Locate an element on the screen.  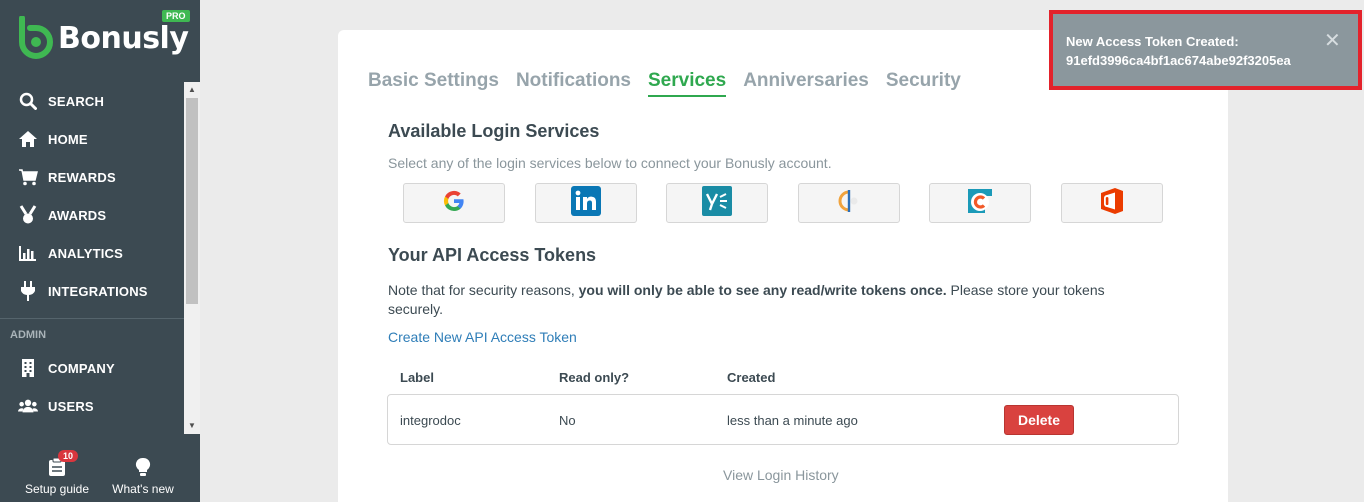
whats-new-button: What's new is located at coordinates (143, 475).